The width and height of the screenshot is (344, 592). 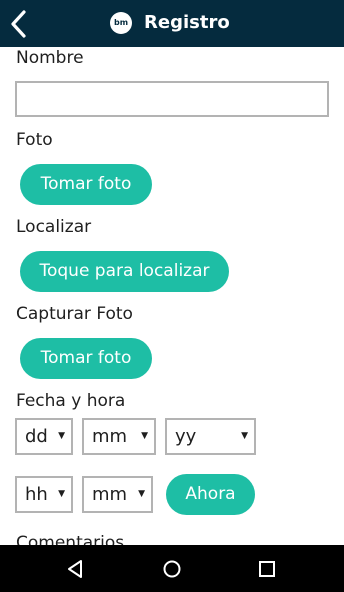 I want to click on localizar-label: Localizar, so click(x=54, y=227).